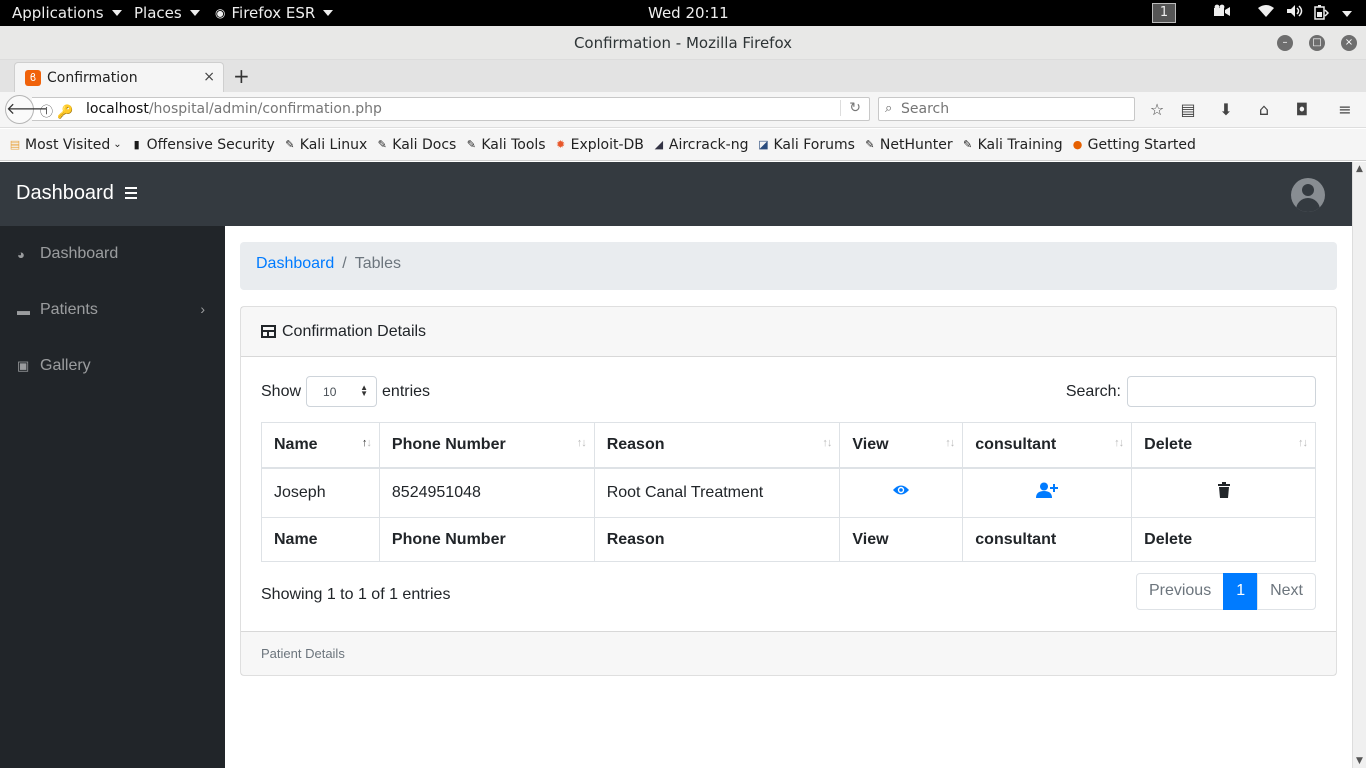  I want to click on breadcrumb: Dashboard / Tables, so click(788, 266).